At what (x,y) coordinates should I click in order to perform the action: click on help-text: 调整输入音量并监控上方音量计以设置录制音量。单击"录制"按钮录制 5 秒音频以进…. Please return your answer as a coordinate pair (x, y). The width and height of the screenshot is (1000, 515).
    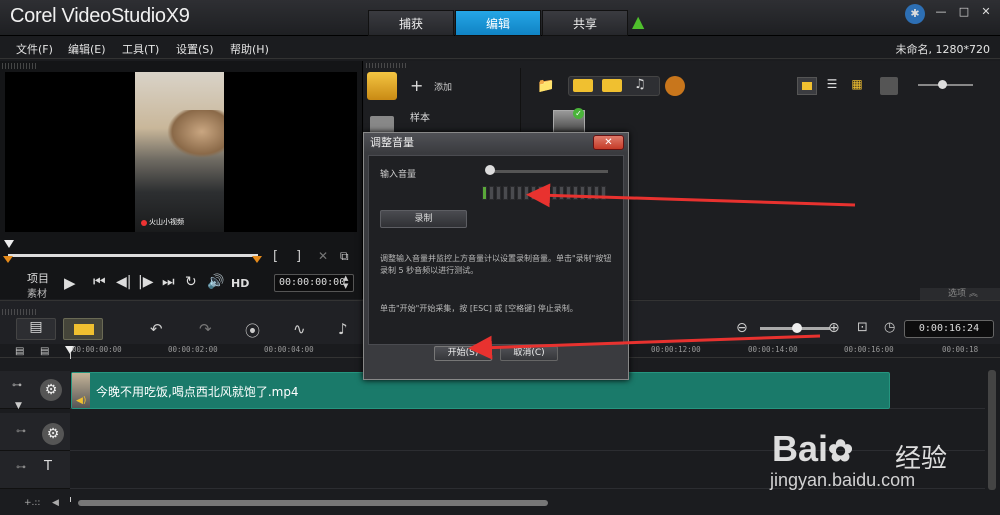
    Looking at the image, I should click on (496, 264).